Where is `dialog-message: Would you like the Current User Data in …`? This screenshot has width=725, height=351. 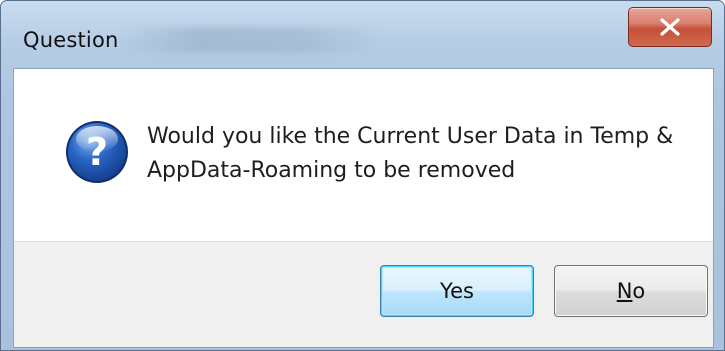 dialog-message: Would you like the Current User Data in … is located at coordinates (417, 154).